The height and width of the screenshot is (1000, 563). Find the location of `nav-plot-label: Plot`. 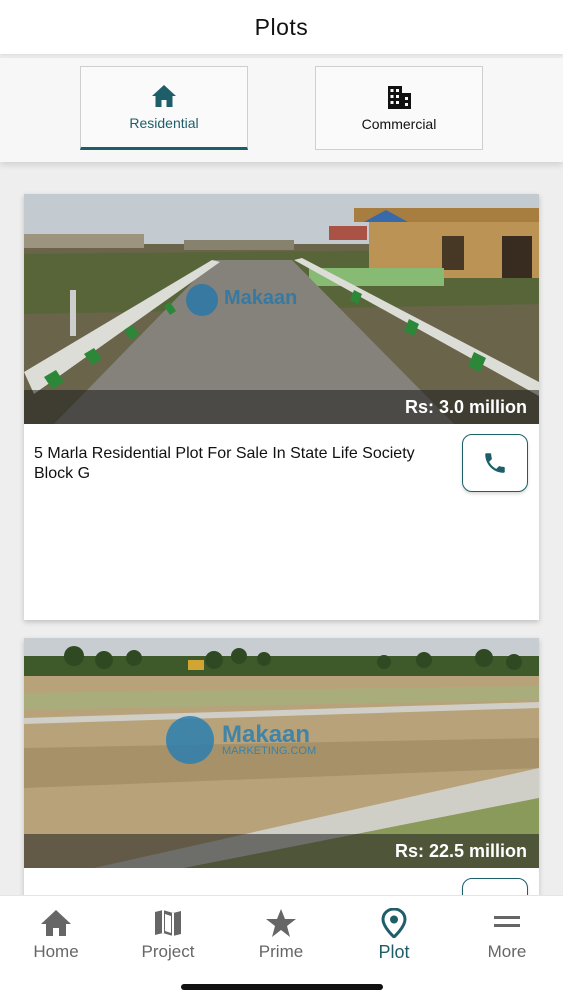

nav-plot-label: Plot is located at coordinates (394, 952).